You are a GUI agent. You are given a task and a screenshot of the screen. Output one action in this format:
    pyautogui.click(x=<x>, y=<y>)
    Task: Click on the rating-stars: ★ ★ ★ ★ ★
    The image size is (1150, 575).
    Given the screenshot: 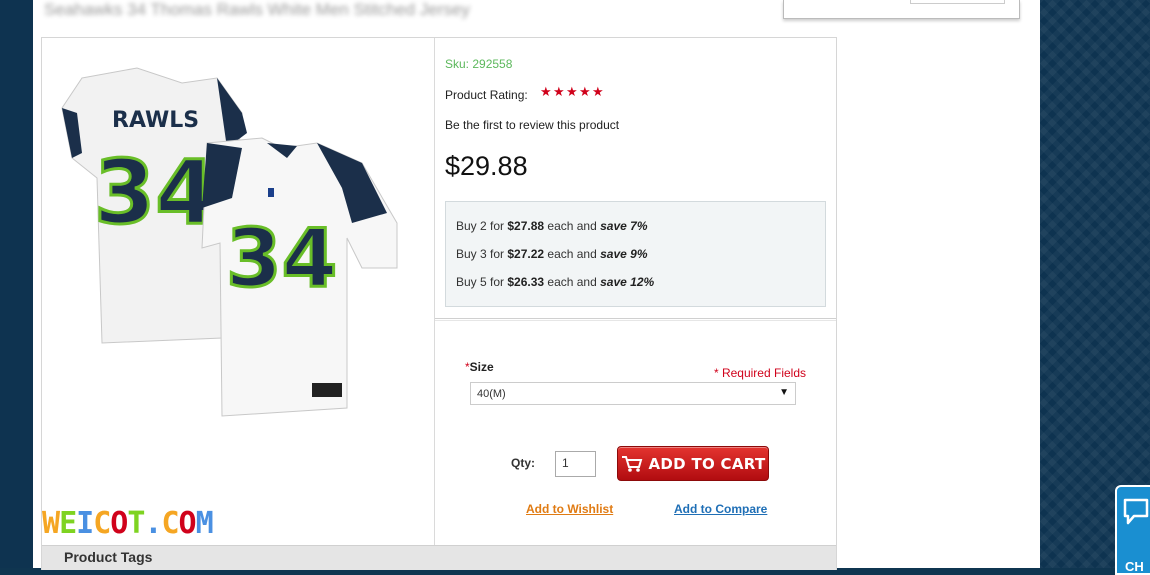 What is the action you would take?
    pyautogui.click(x=572, y=91)
    